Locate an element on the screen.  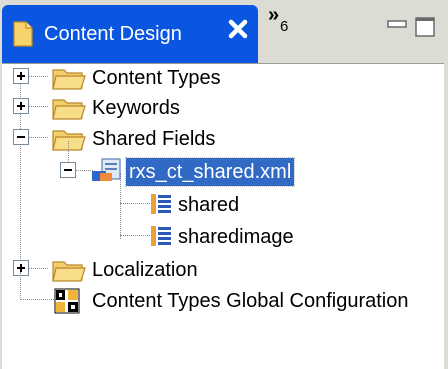
tree-item-content-types: Content Types is located at coordinates (222, 78).